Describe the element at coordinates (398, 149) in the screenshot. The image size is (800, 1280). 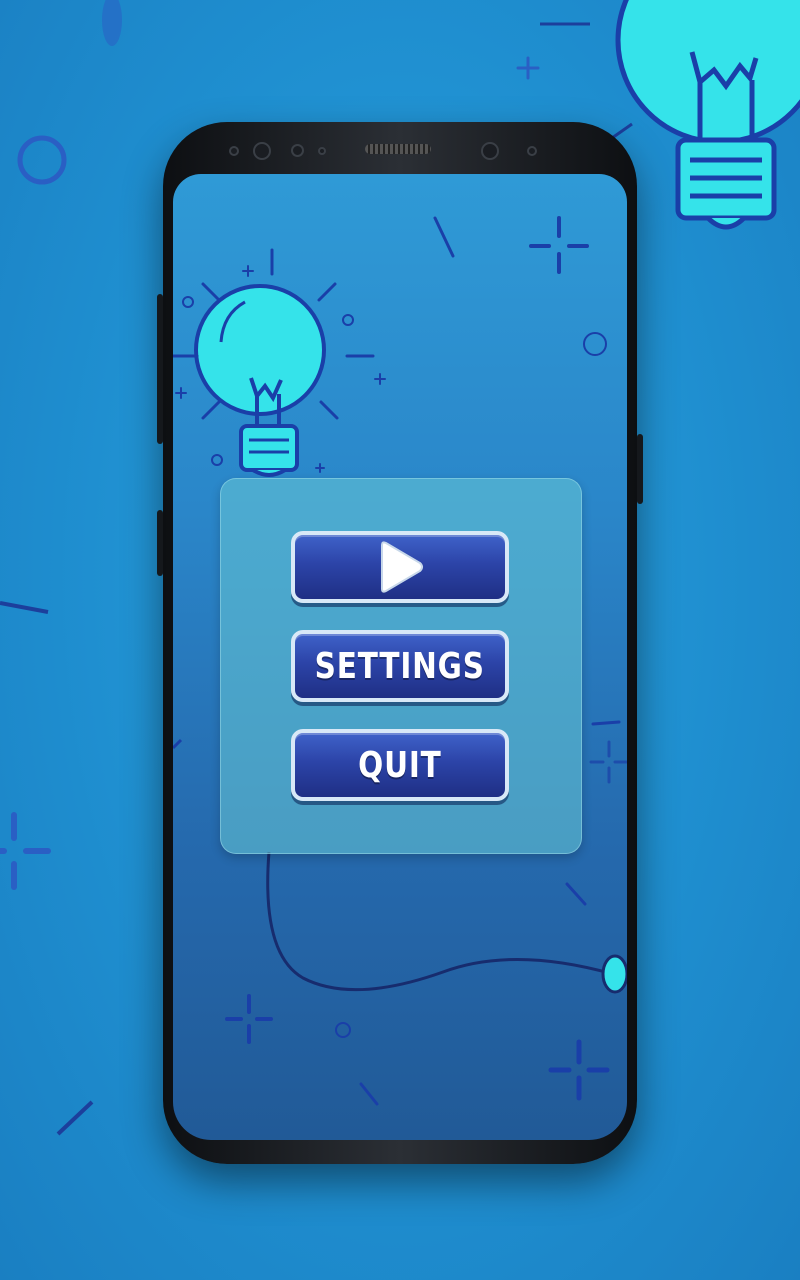
I see `phone-speaker` at that location.